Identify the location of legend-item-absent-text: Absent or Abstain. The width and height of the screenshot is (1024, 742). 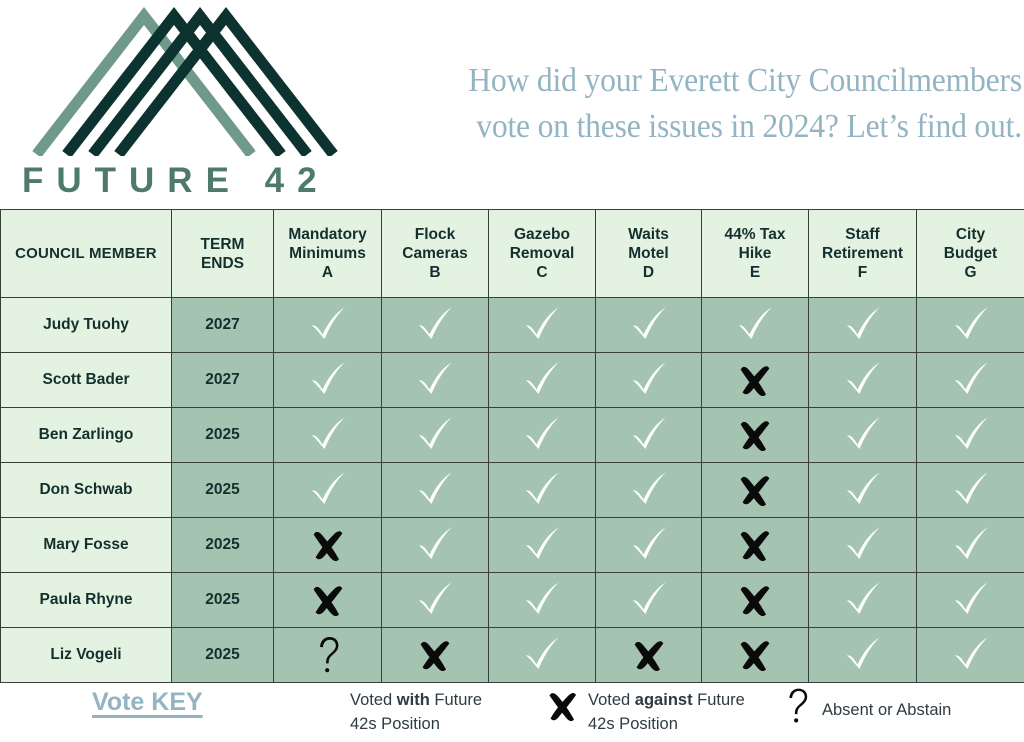
(887, 710).